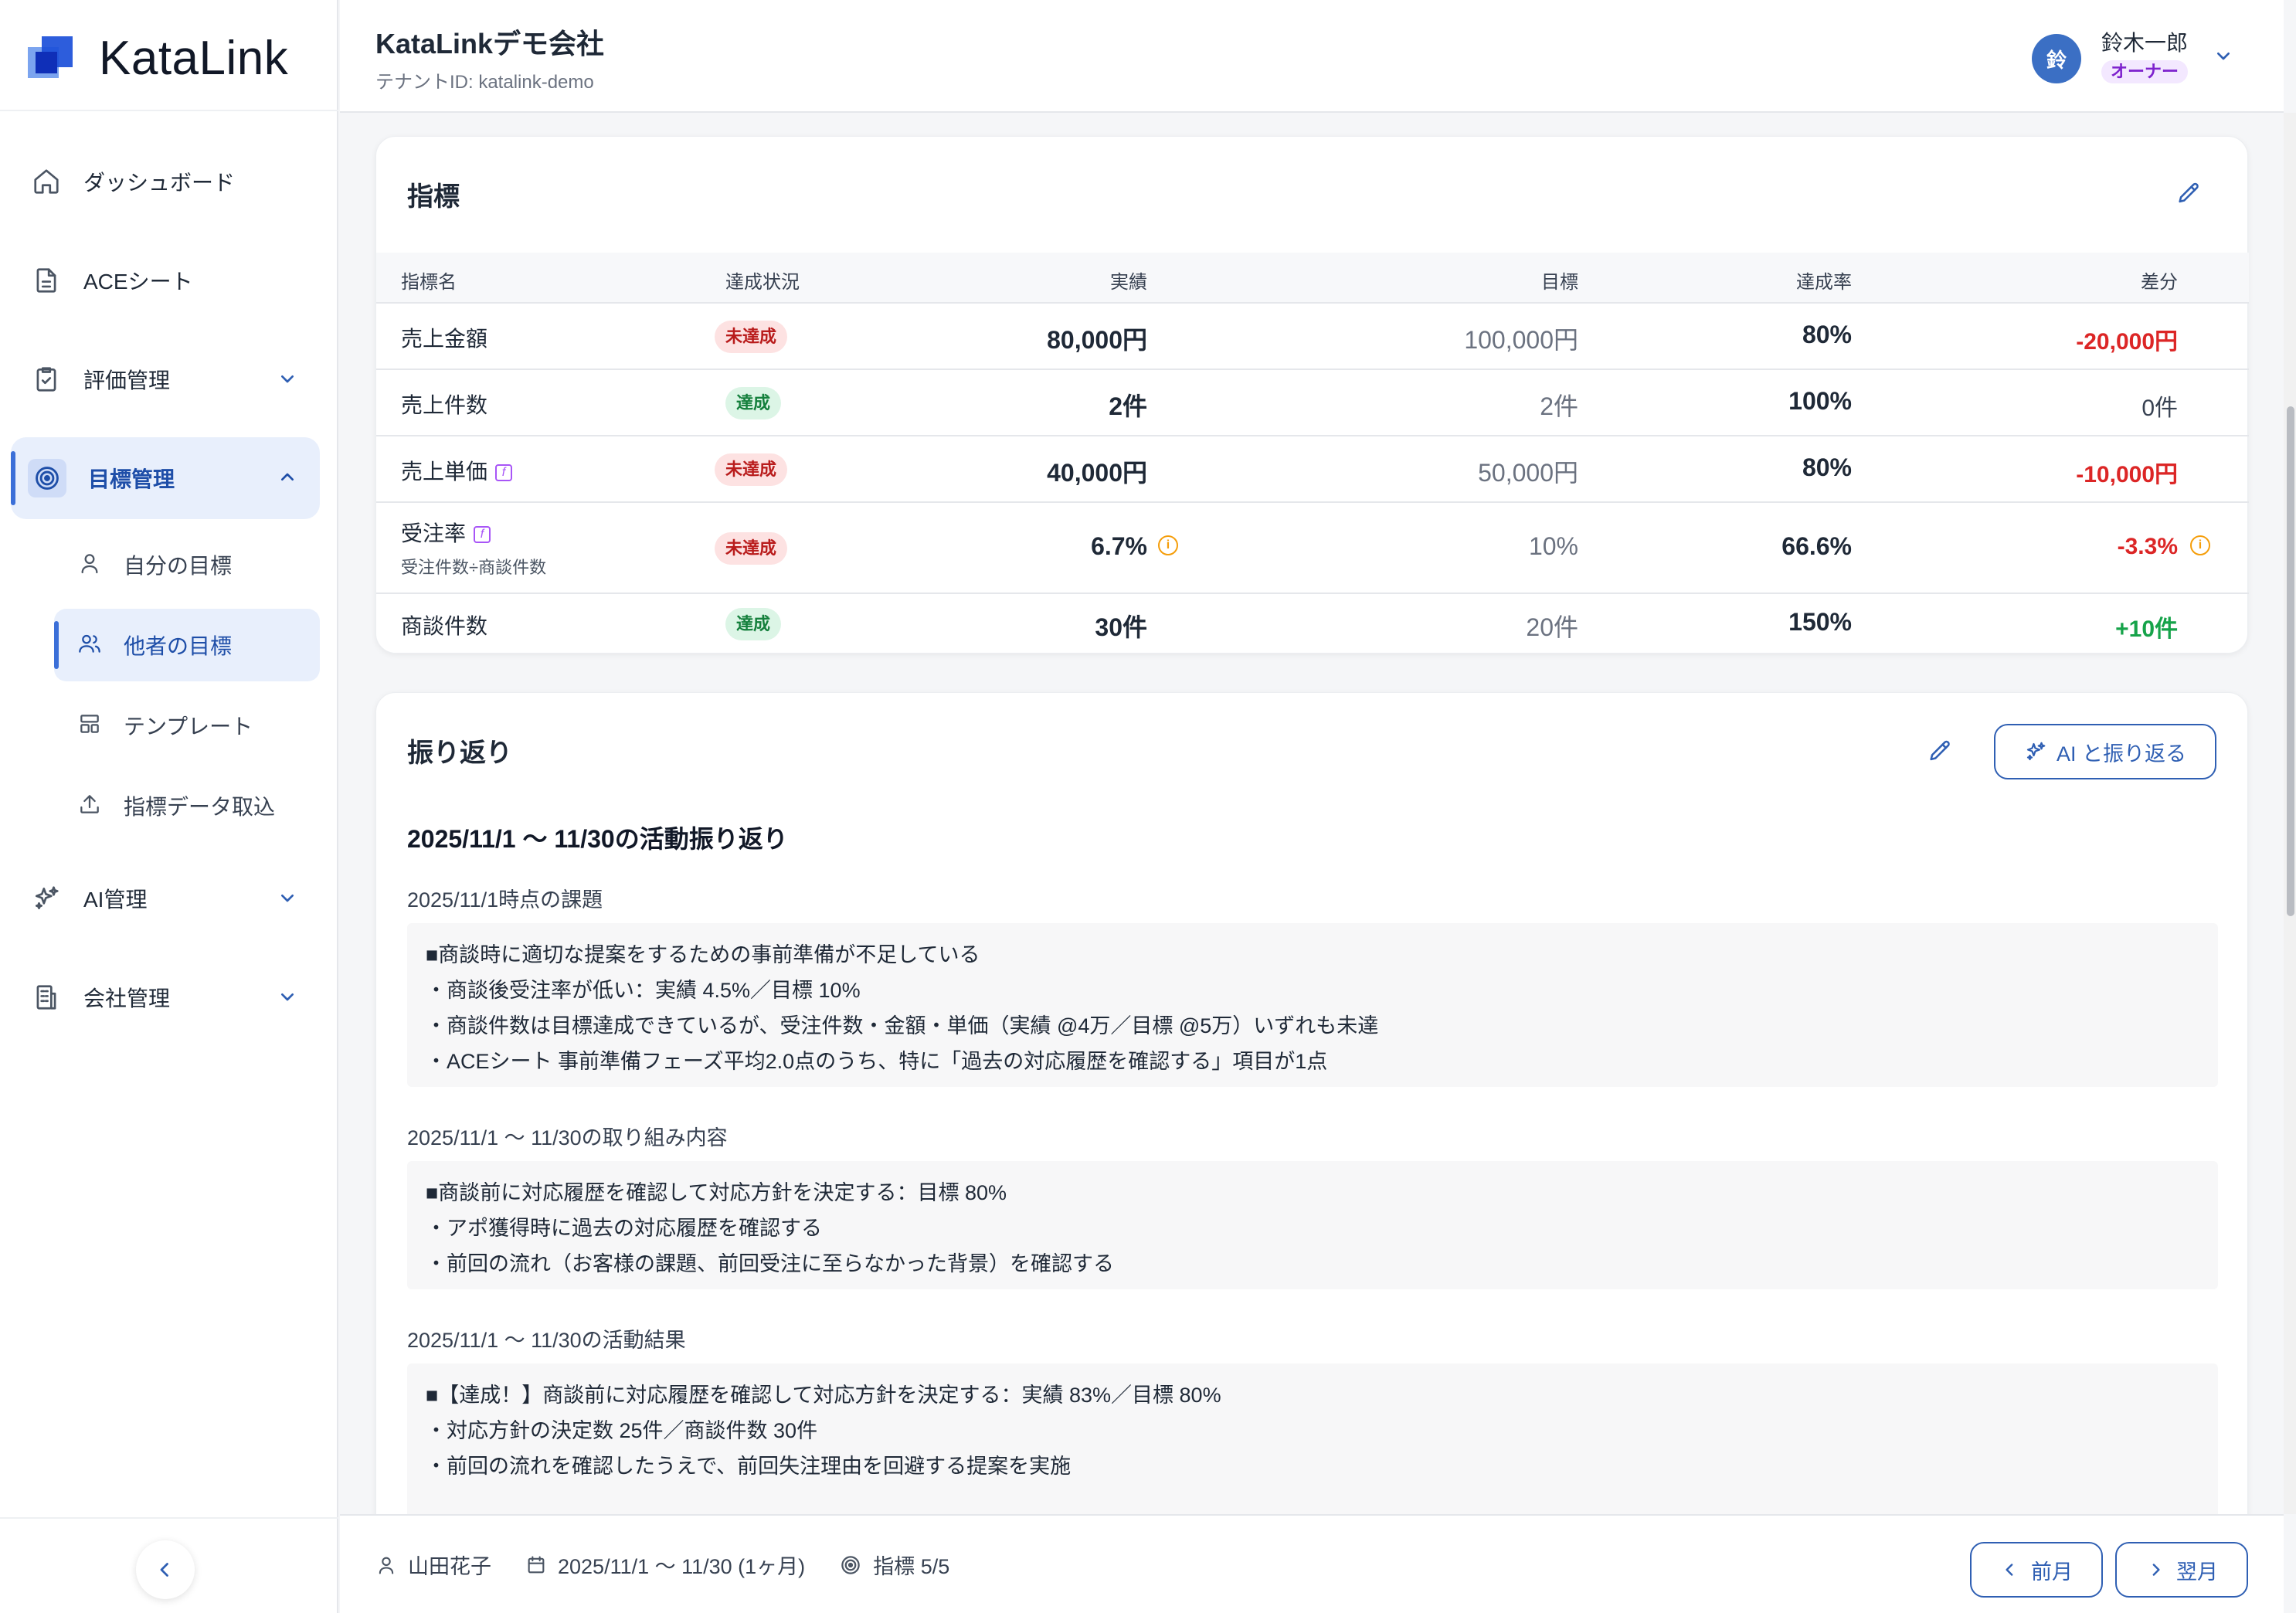 This screenshot has width=2296, height=1613. What do you see at coordinates (624, 1228) in the screenshot?
I see `section-line: ・アポ獲得時に過去の対応履歴を確認する` at bounding box center [624, 1228].